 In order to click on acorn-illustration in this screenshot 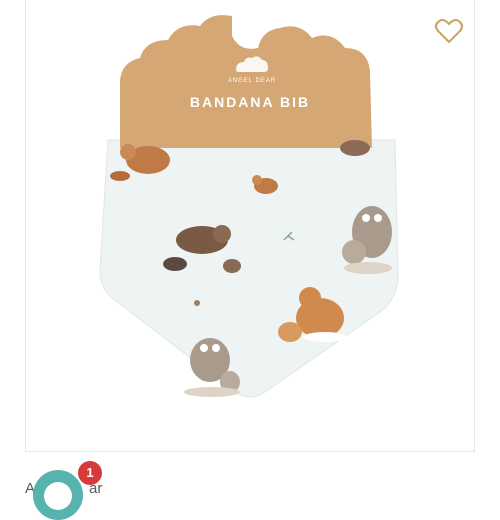, I will do `click(197, 303)`.